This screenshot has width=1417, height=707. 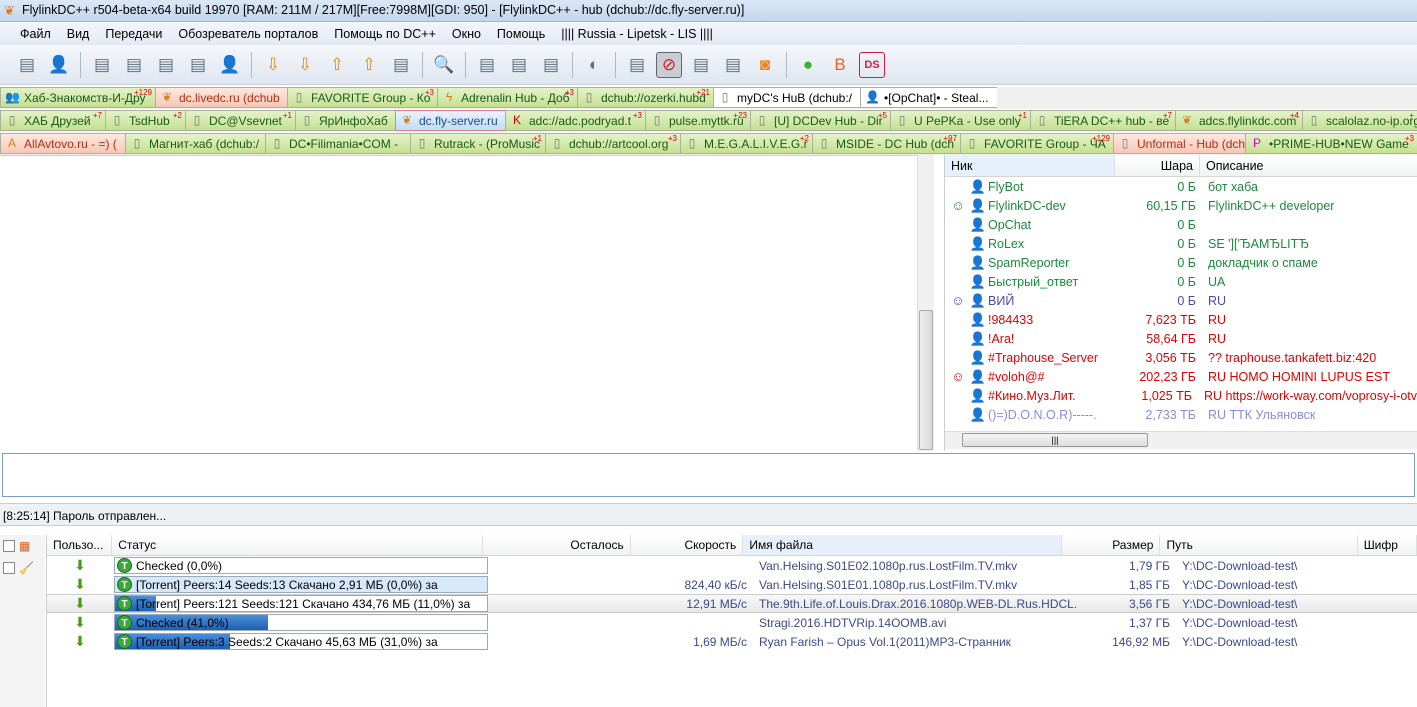 What do you see at coordinates (450, 120) in the screenshot?
I see `hub-tab: ❦ dc.fly-server.ru` at bounding box center [450, 120].